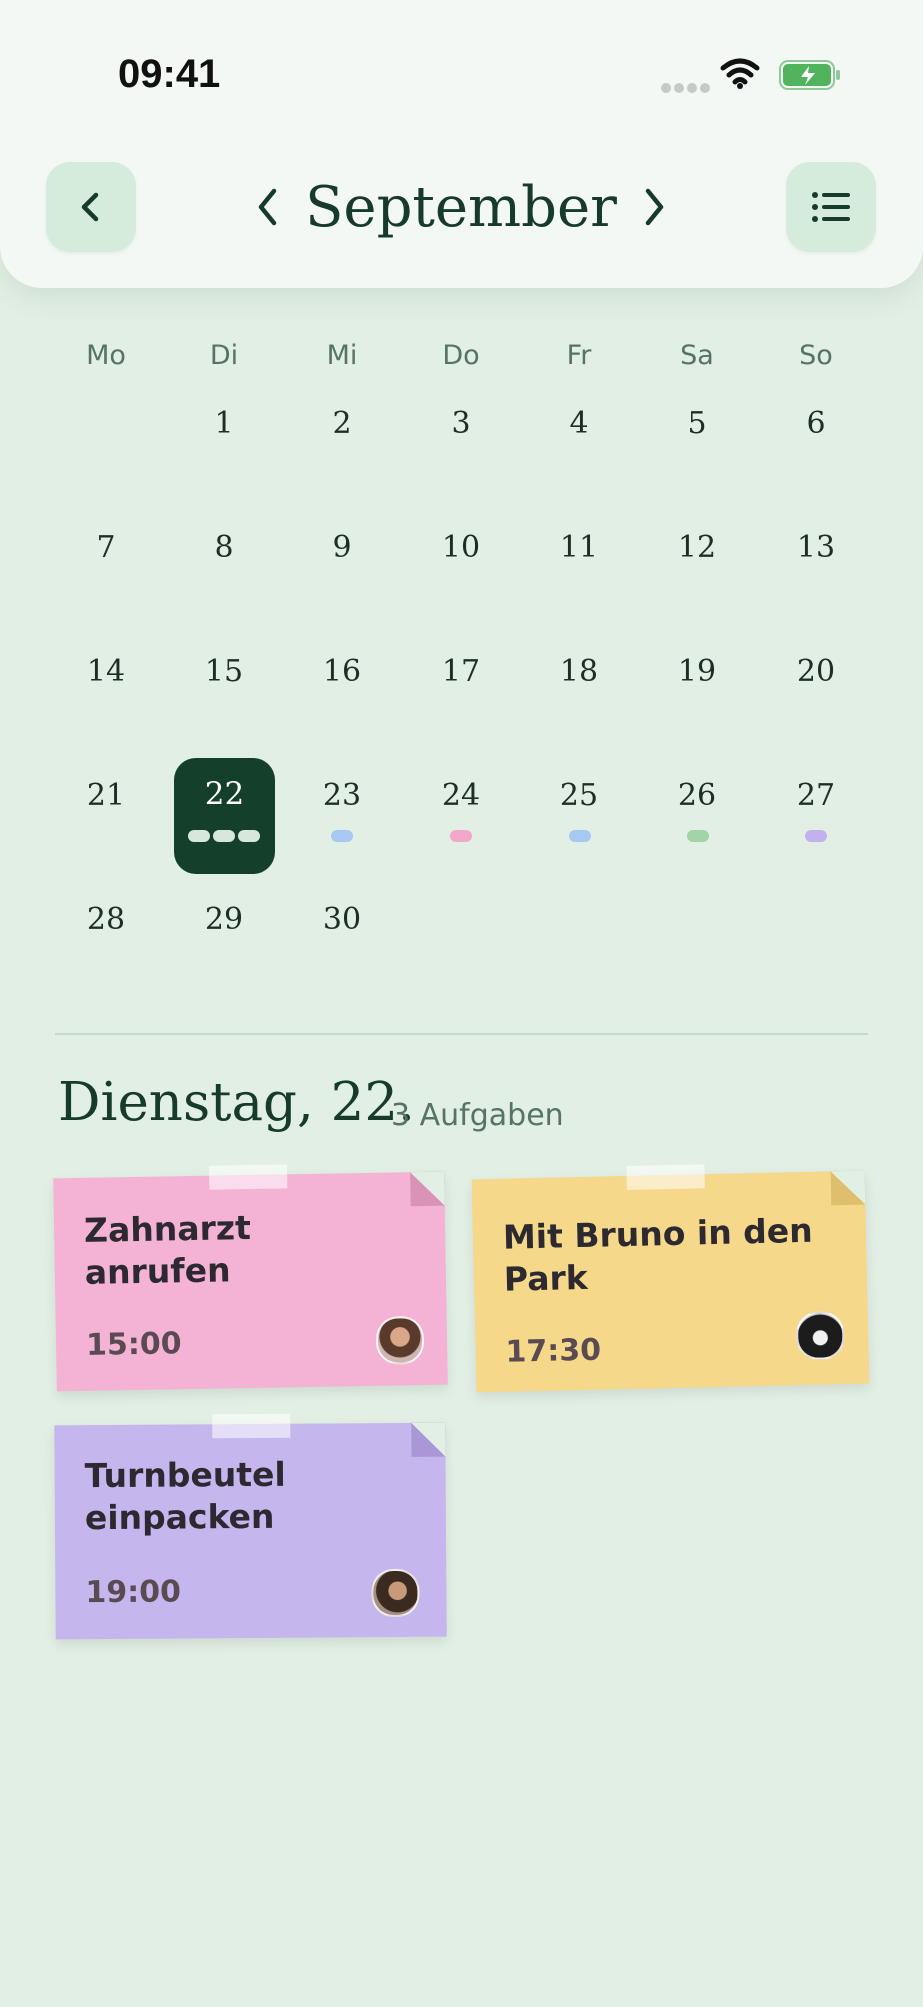  Describe the element at coordinates (342, 548) in the screenshot. I see `calendar-day: 9` at that location.